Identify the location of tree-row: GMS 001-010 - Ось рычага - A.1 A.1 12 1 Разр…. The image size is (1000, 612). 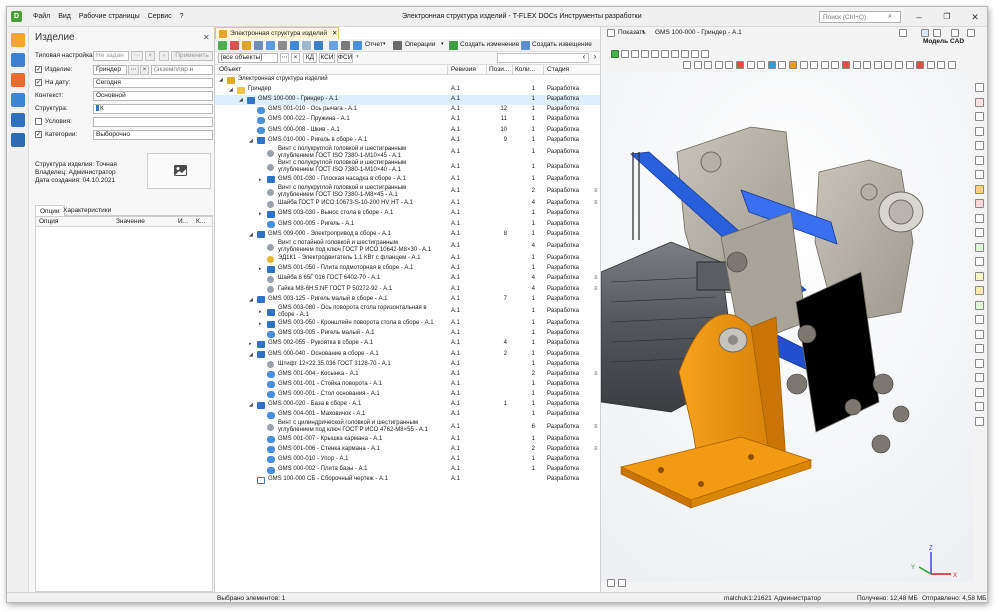
(407, 110).